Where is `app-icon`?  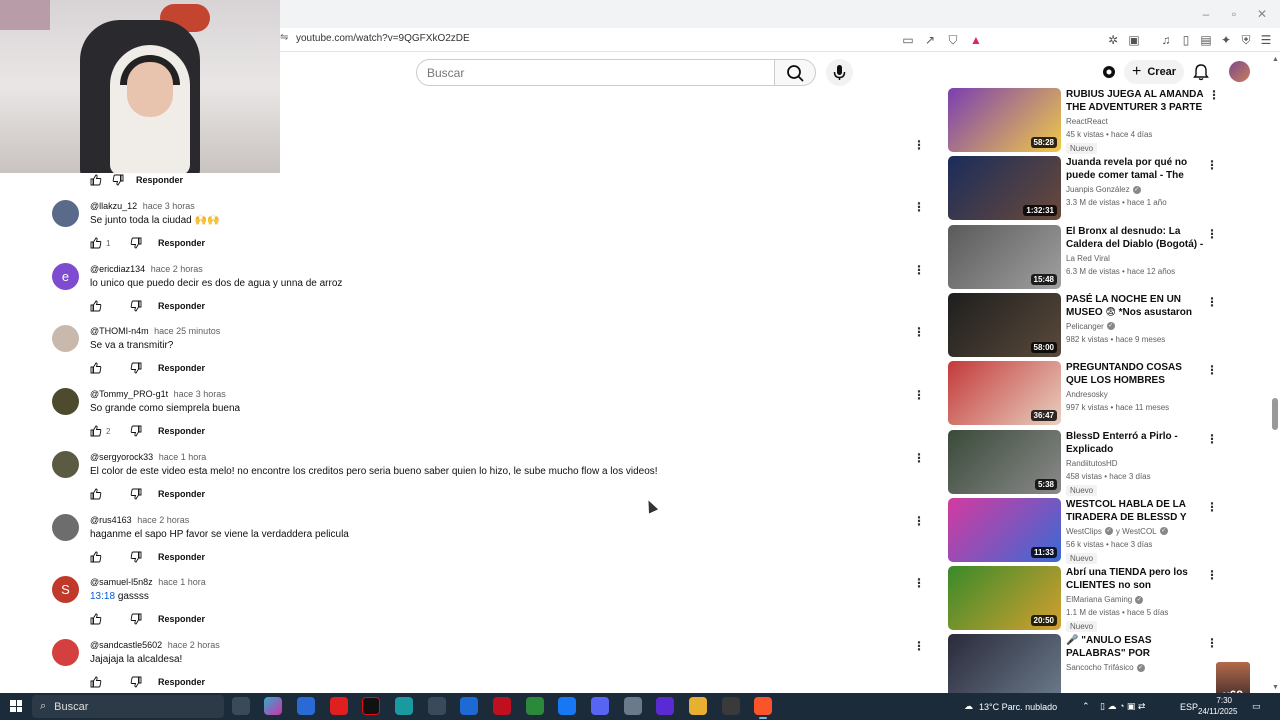
app-icon is located at coordinates (437, 706).